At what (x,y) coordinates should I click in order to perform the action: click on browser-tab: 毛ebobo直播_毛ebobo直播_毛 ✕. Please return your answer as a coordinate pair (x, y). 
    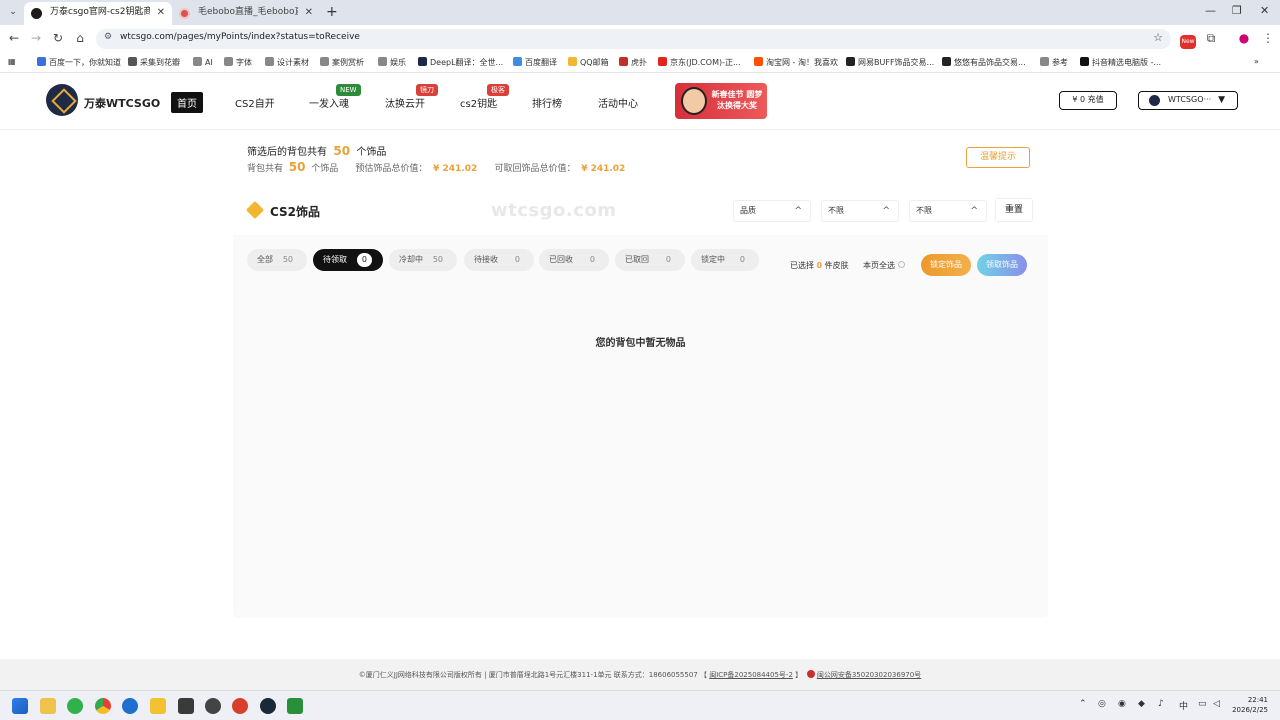
    Looking at the image, I should click on (246, 13).